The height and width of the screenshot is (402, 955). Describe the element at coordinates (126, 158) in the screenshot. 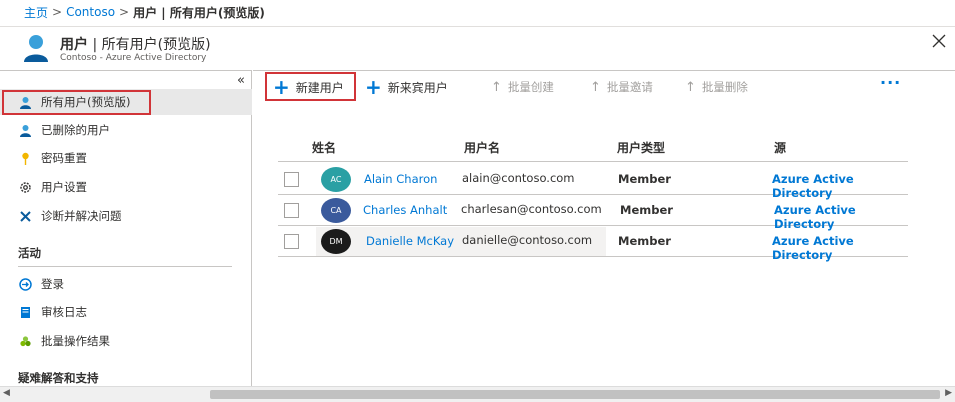

I see `sidebar-item-password-reset: 密码重置` at that location.